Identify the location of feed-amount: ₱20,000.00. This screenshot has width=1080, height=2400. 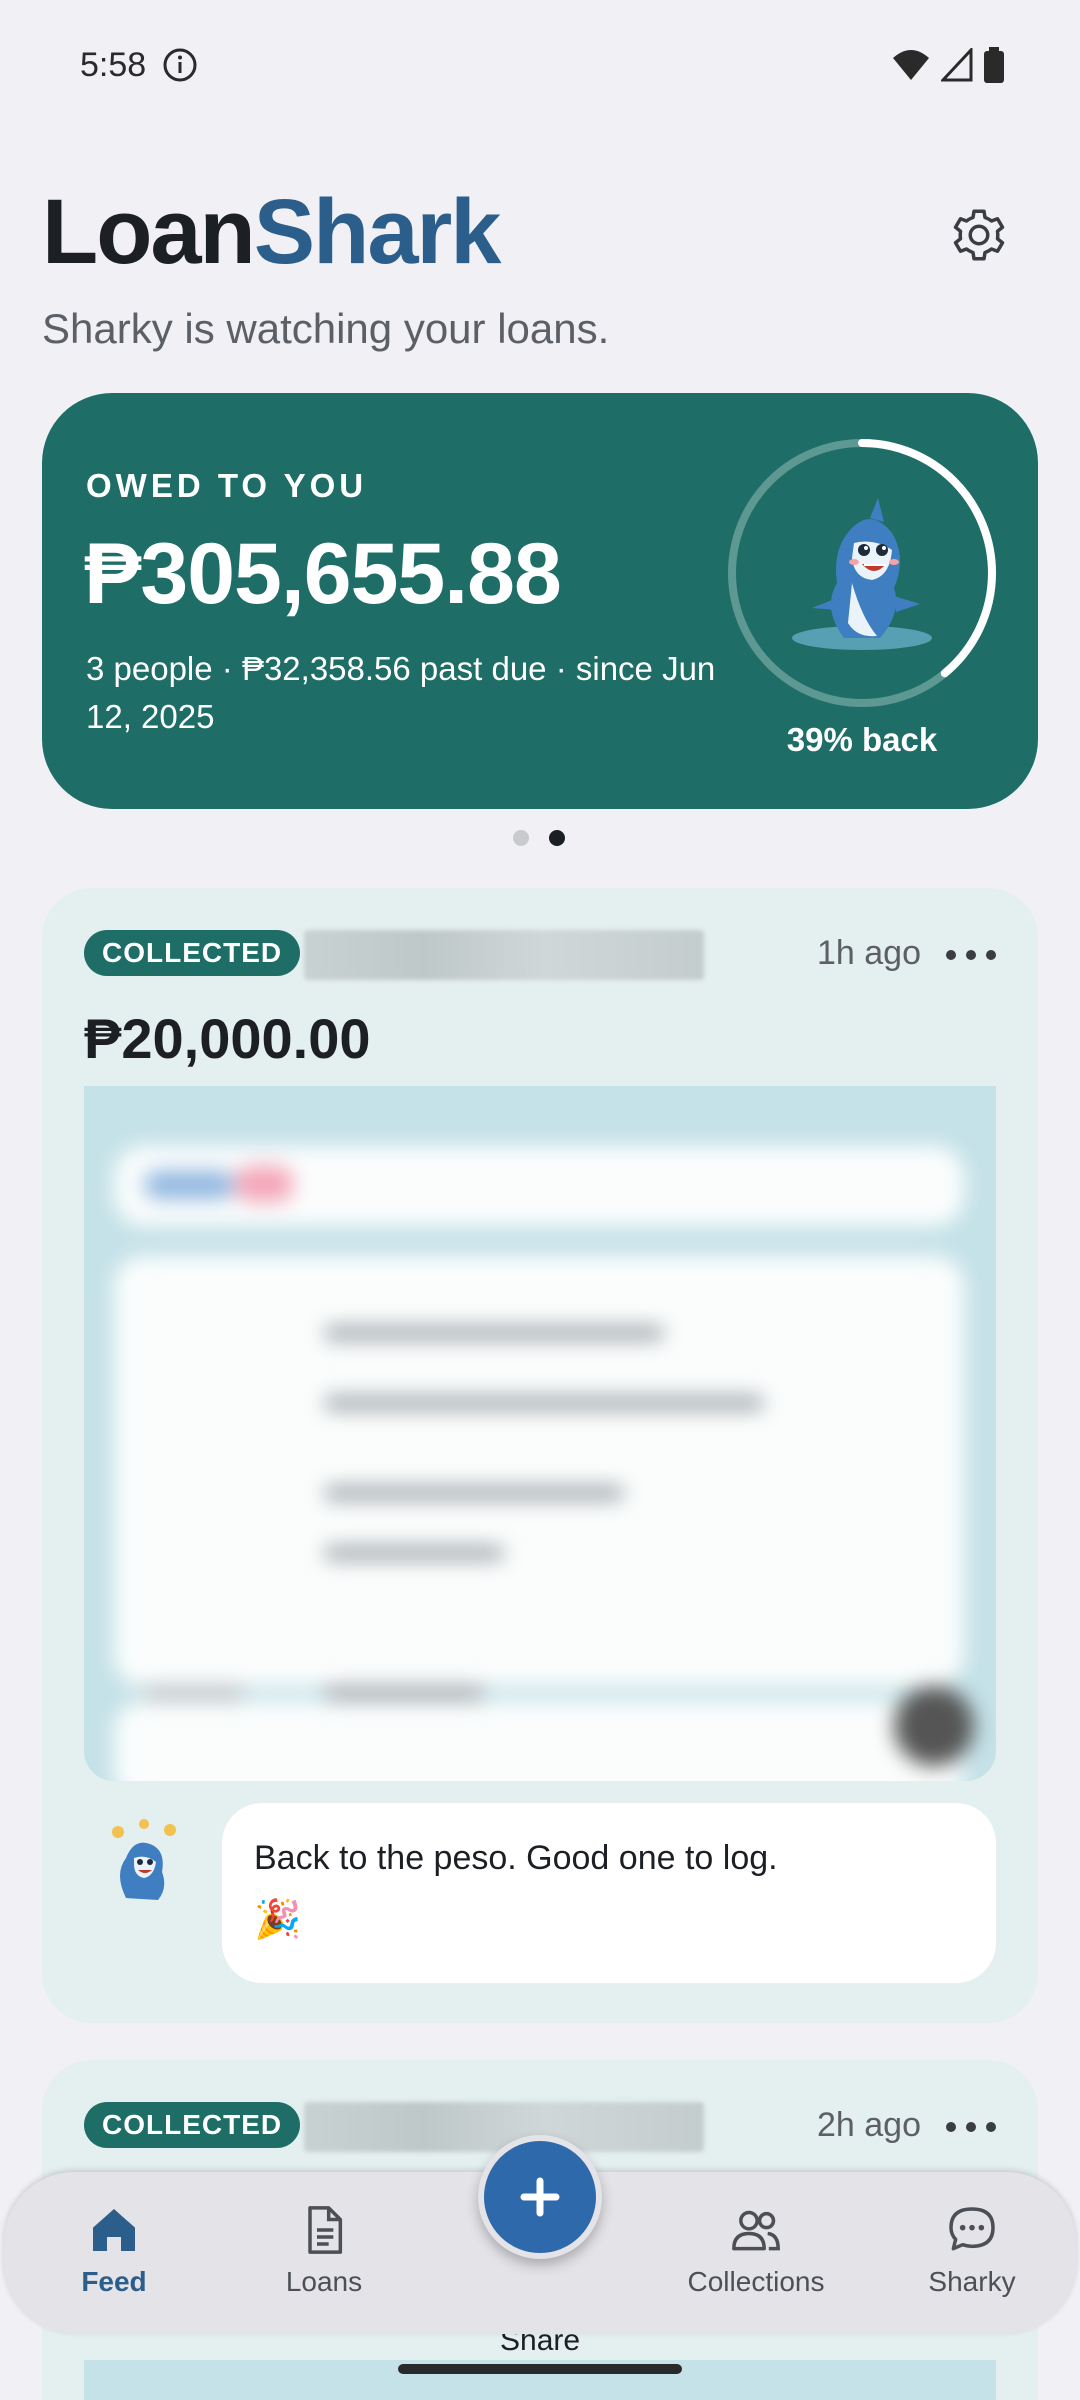
(227, 1038).